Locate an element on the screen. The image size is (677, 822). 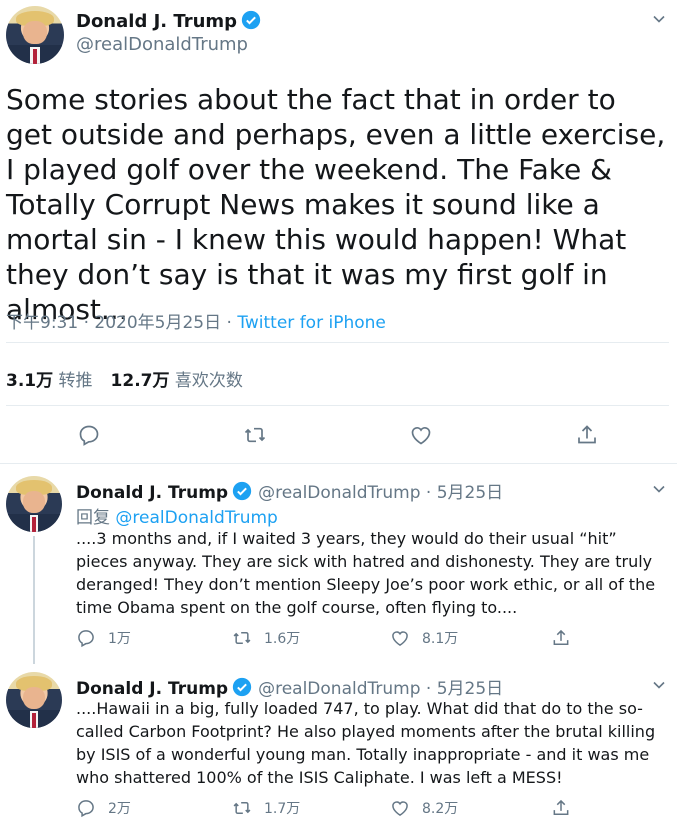
retweet-button: 1.6万 is located at coordinates (266, 638).